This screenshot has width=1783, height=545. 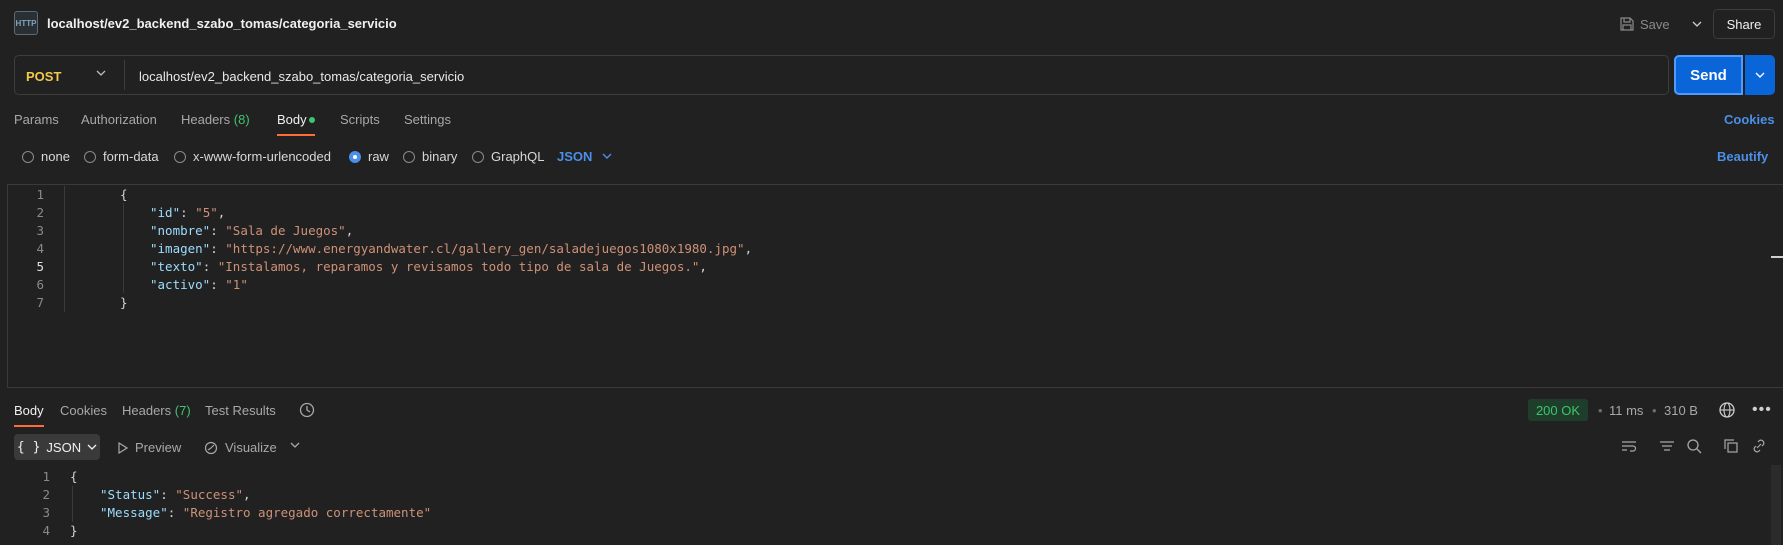 I want to click on json-value: "Success", so click(x=209, y=494).